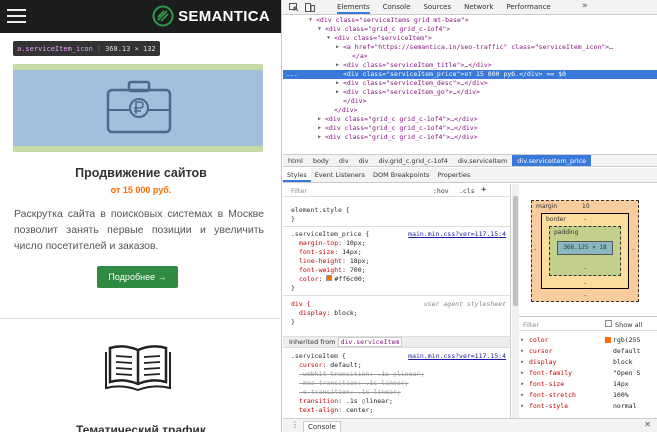  What do you see at coordinates (330, 252) in the screenshot?
I see `css-property: font-size: 14px;` at bounding box center [330, 252].